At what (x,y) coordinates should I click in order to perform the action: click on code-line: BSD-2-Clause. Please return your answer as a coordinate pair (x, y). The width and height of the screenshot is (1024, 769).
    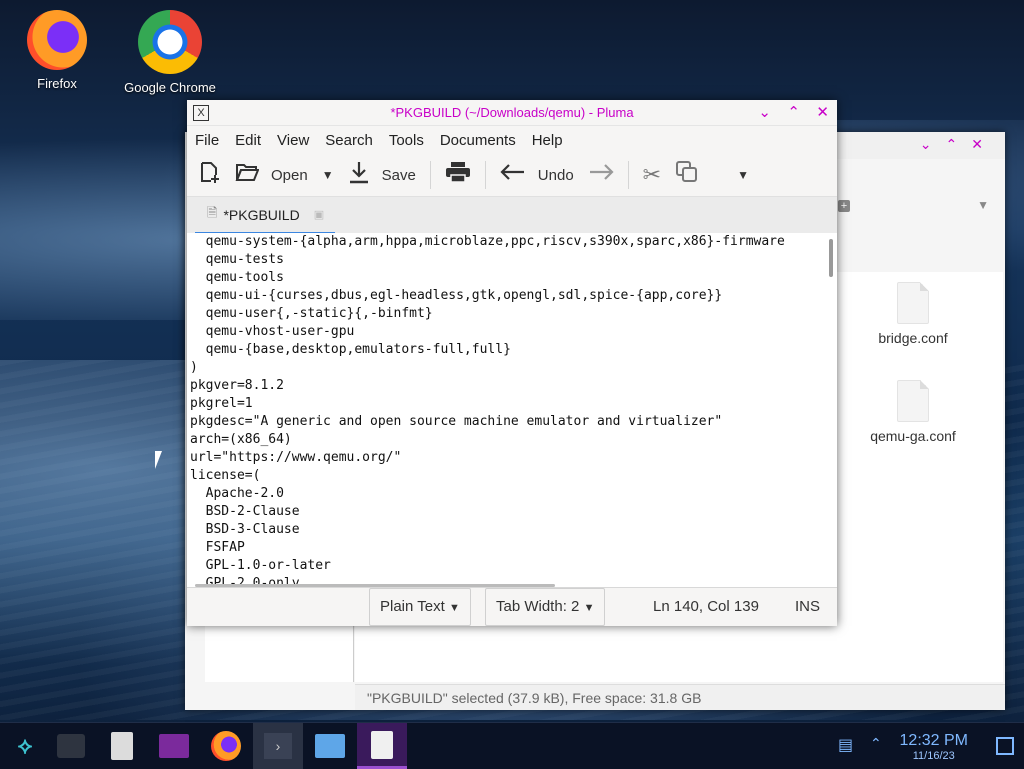
    Looking at the image, I should click on (245, 511).